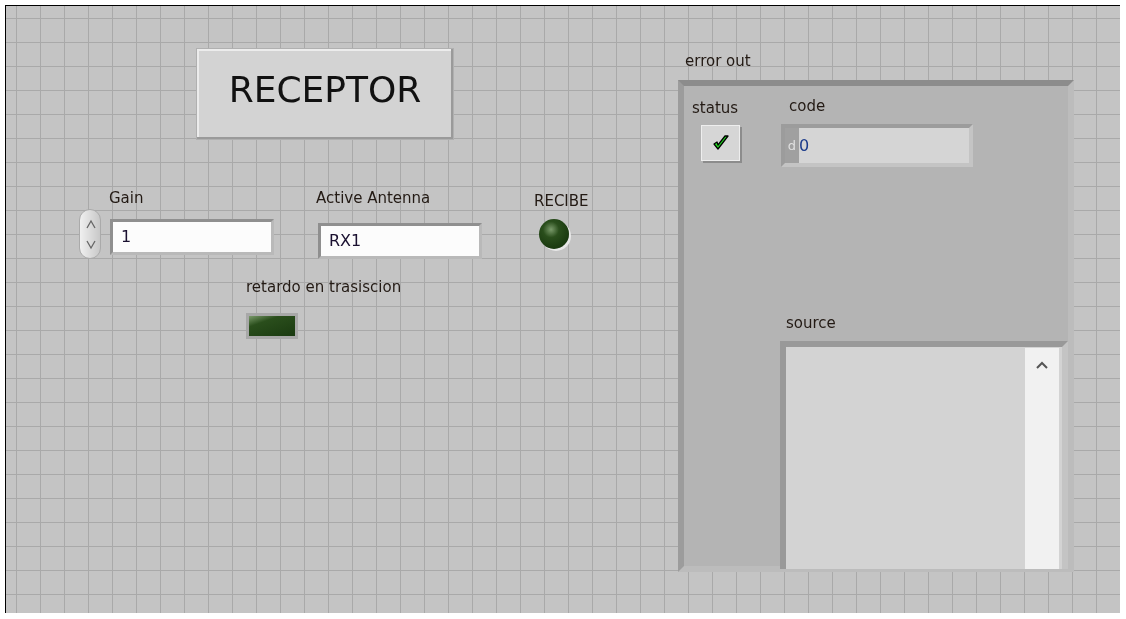 This screenshot has height=619, width=1126. I want to click on receptor-button: RECEPTOR, so click(325, 94).